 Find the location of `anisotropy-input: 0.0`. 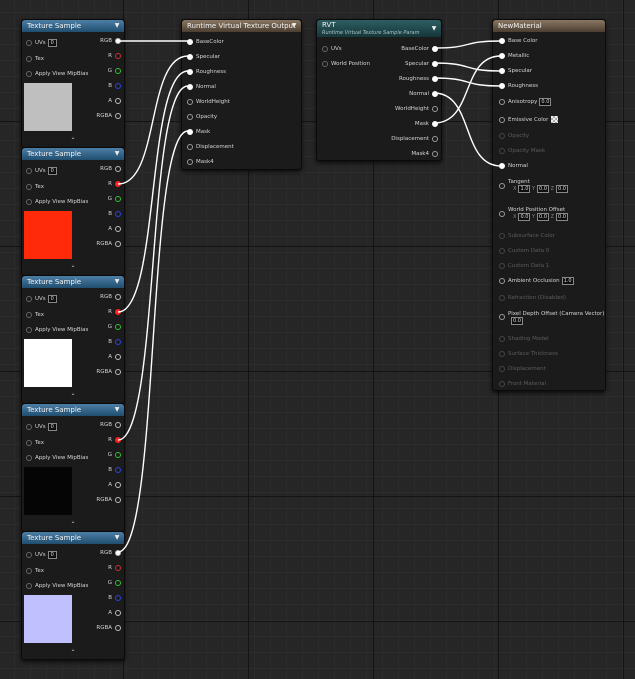

anisotropy-input: 0.0 is located at coordinates (545, 102).